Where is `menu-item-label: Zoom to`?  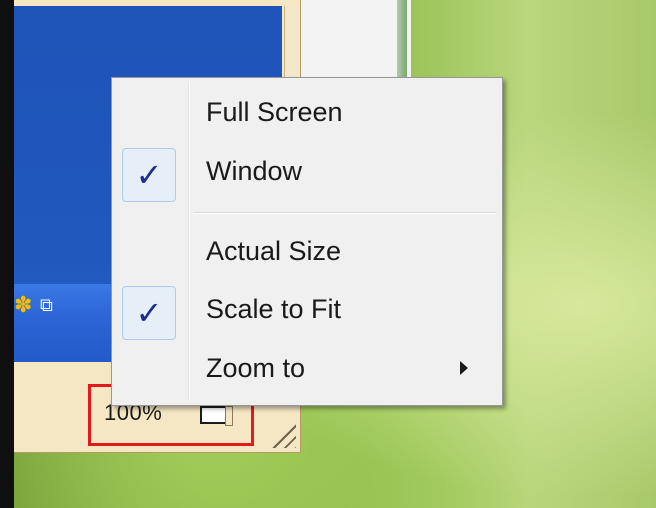 menu-item-label: Zoom to is located at coordinates (256, 368).